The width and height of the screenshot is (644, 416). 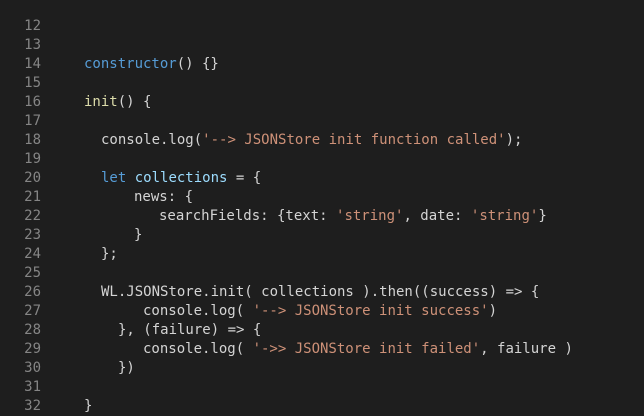 I want to click on code-line: 30, so click(x=322, y=358).